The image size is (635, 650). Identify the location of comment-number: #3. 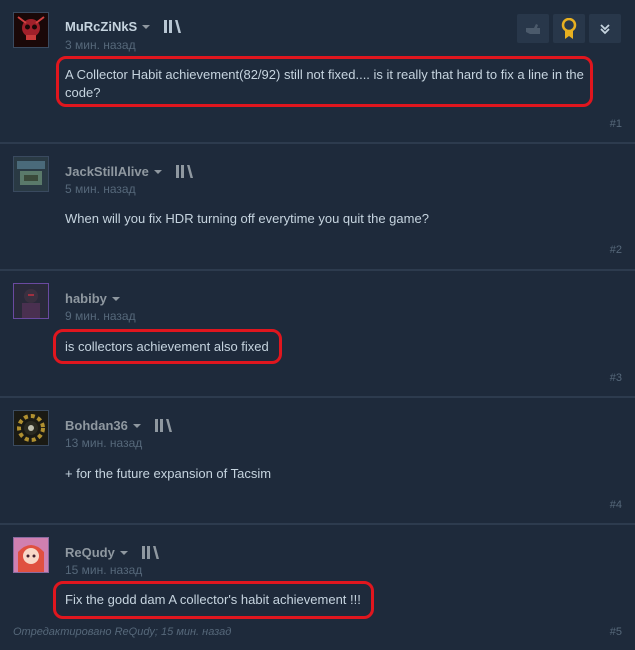
(616, 378).